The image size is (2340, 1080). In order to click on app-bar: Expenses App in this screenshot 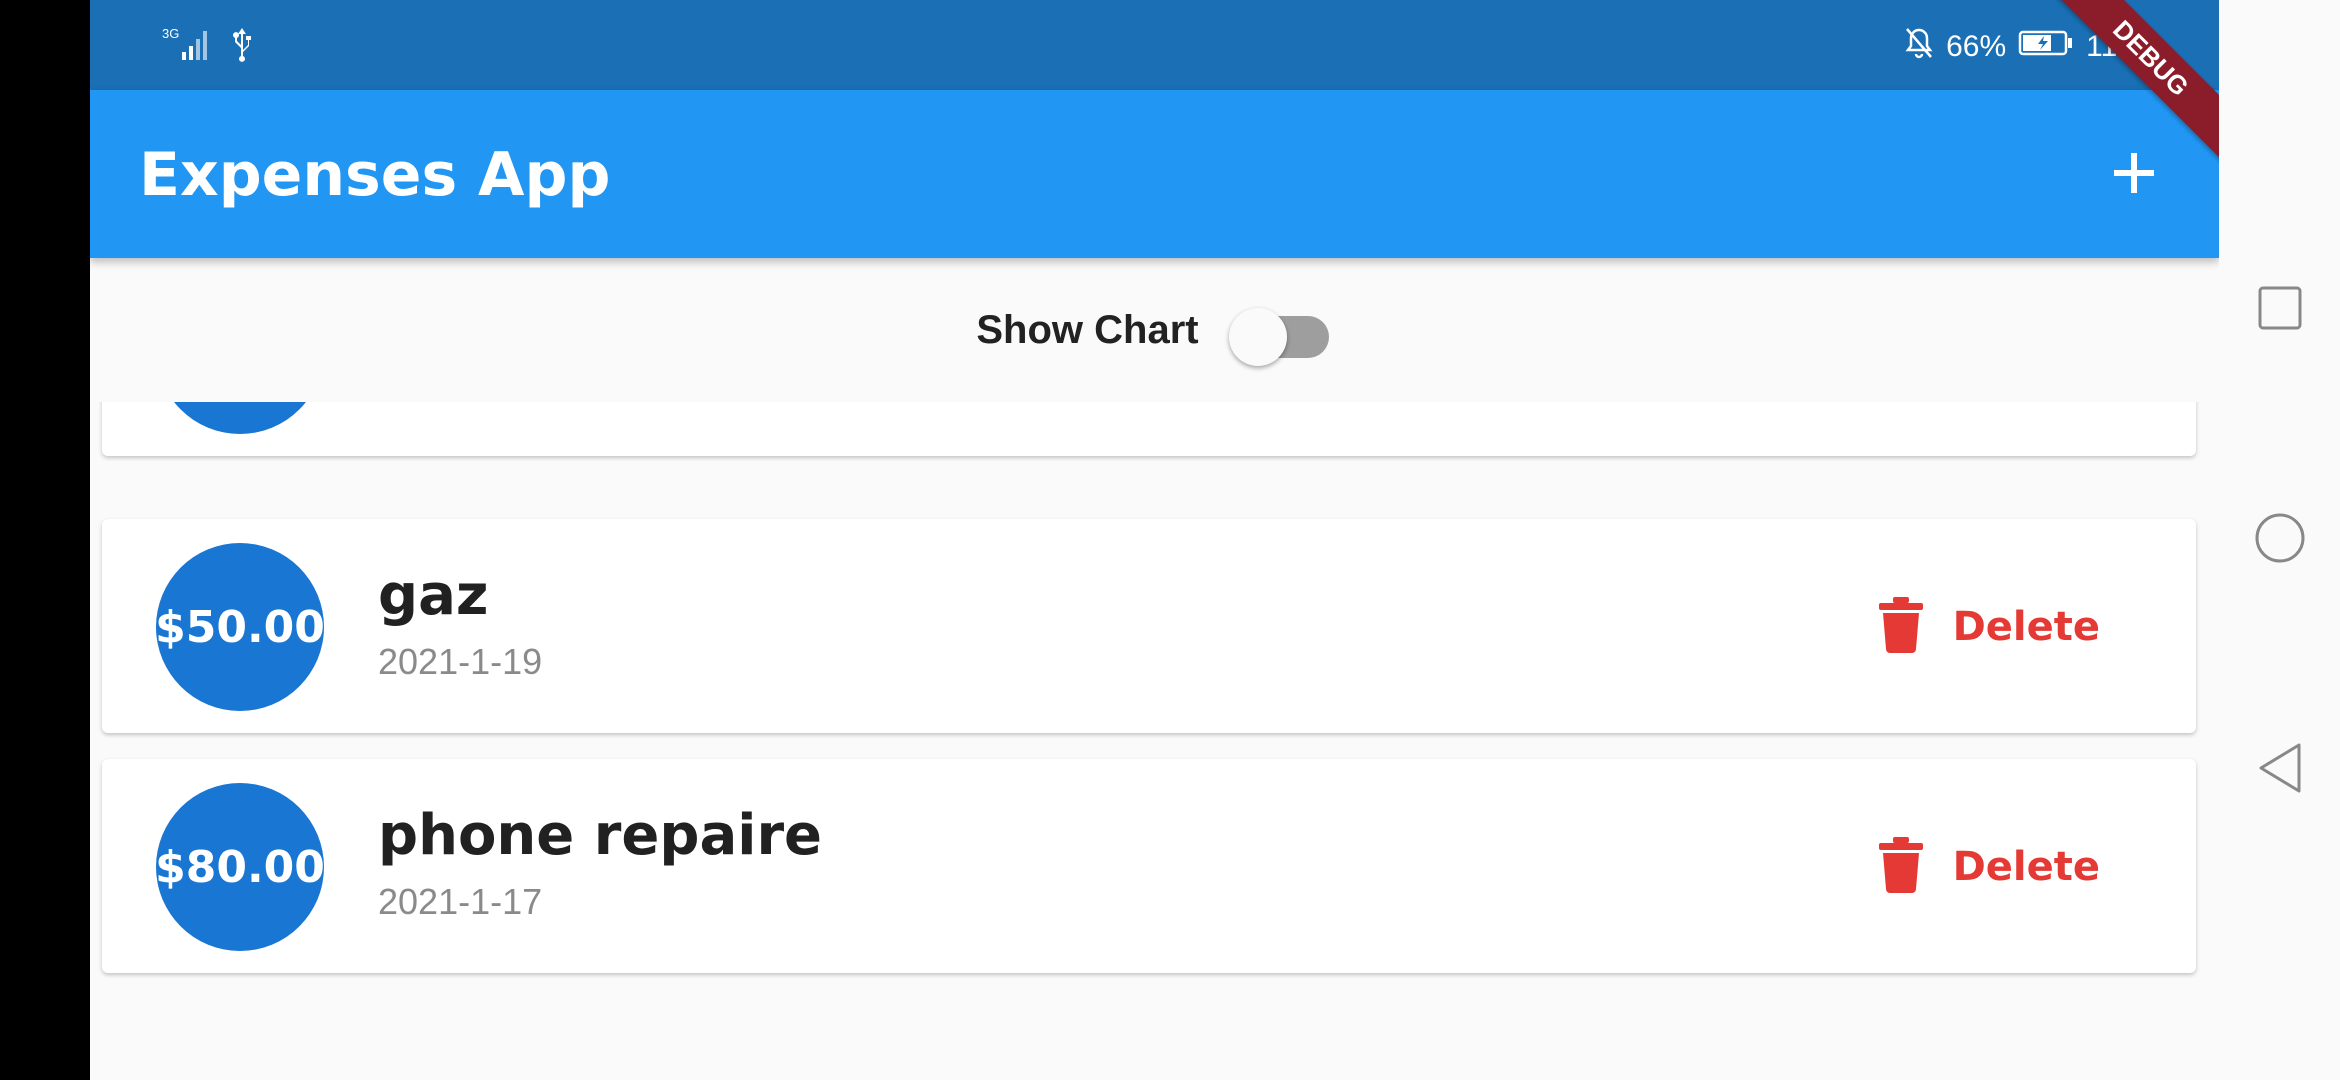, I will do `click(1154, 174)`.